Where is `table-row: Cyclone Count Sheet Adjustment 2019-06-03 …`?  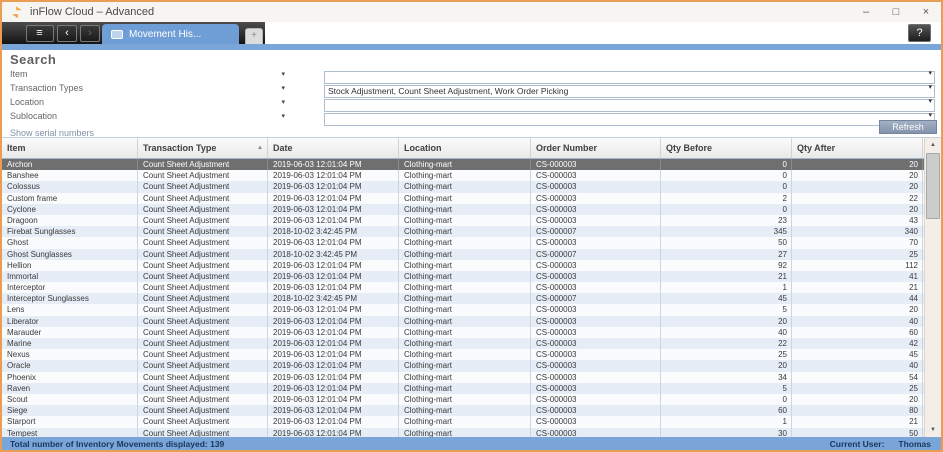 table-row: Cyclone Count Sheet Adjustment 2019-06-03 … is located at coordinates (471, 209).